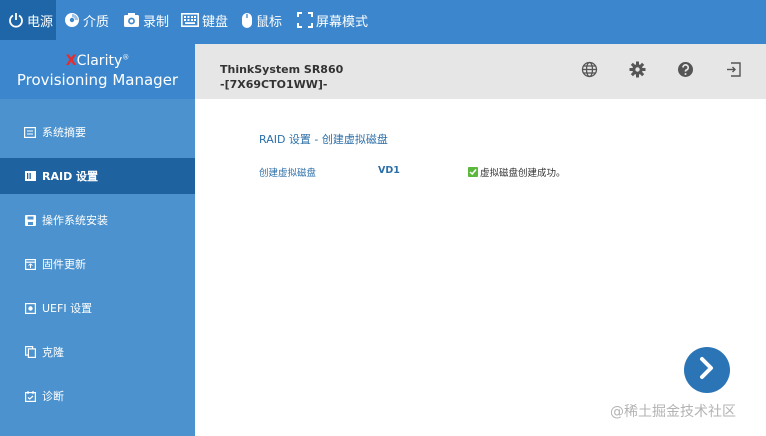 The width and height of the screenshot is (766, 436). Describe the element at coordinates (97, 308) in the screenshot. I see `sidebar-item-uefi-settings: UEFI 设置` at that location.